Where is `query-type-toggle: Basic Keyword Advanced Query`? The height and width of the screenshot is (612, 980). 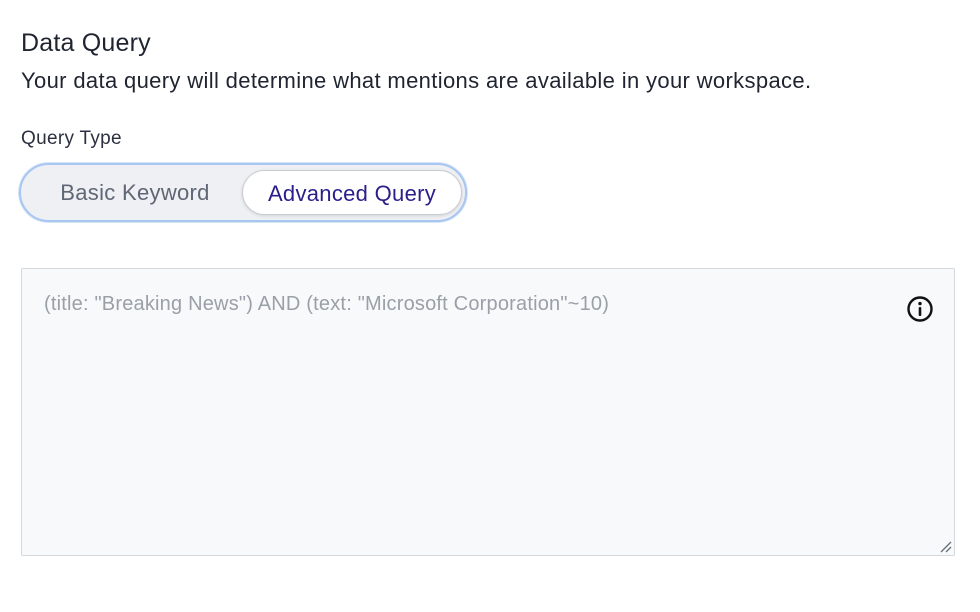
query-type-toggle: Basic Keyword Advanced Query is located at coordinates (243, 192).